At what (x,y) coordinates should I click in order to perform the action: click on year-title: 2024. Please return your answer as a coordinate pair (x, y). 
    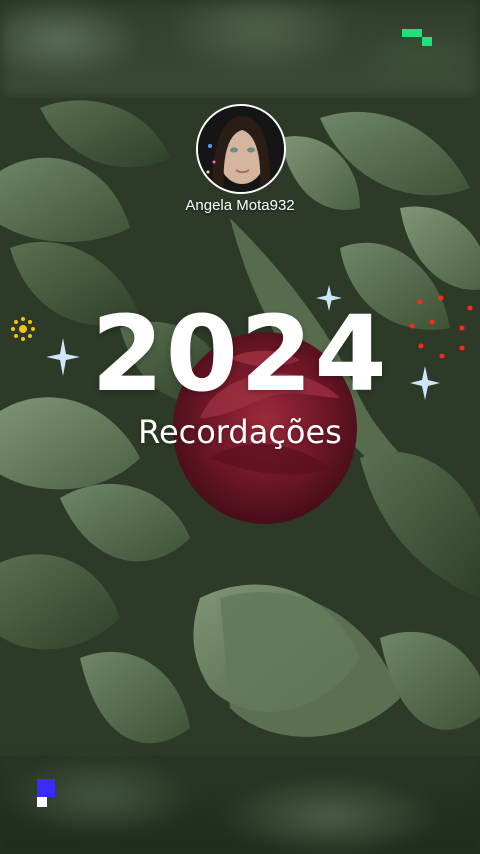
    Looking at the image, I should click on (240, 354).